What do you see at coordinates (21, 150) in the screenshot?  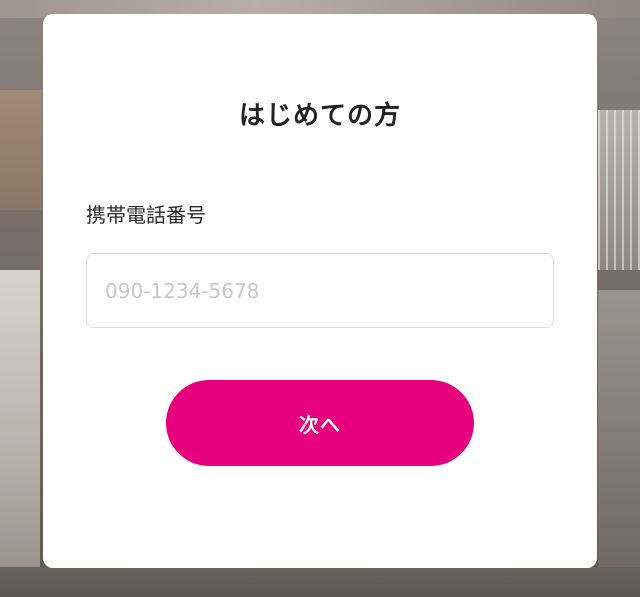 I see `background-shelf` at bounding box center [21, 150].